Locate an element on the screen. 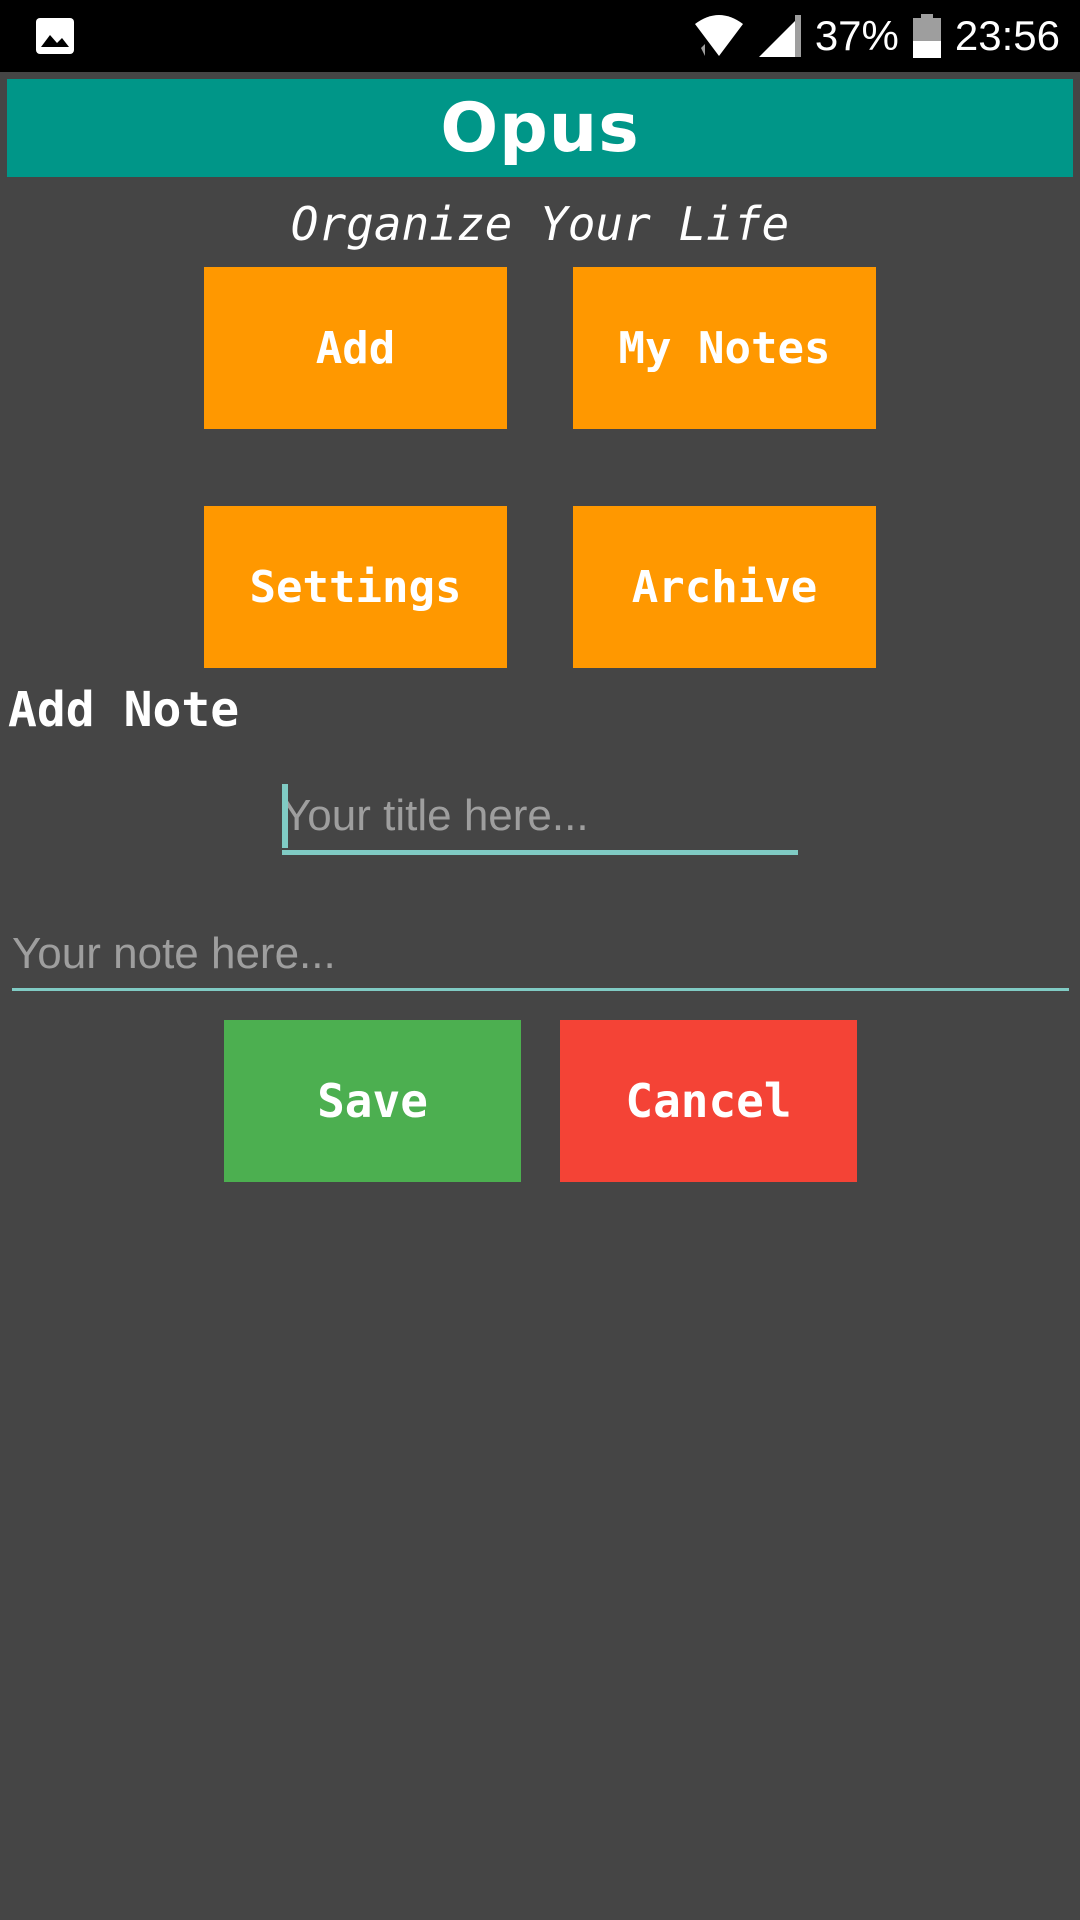  wifi-icon is located at coordinates (718, 35).